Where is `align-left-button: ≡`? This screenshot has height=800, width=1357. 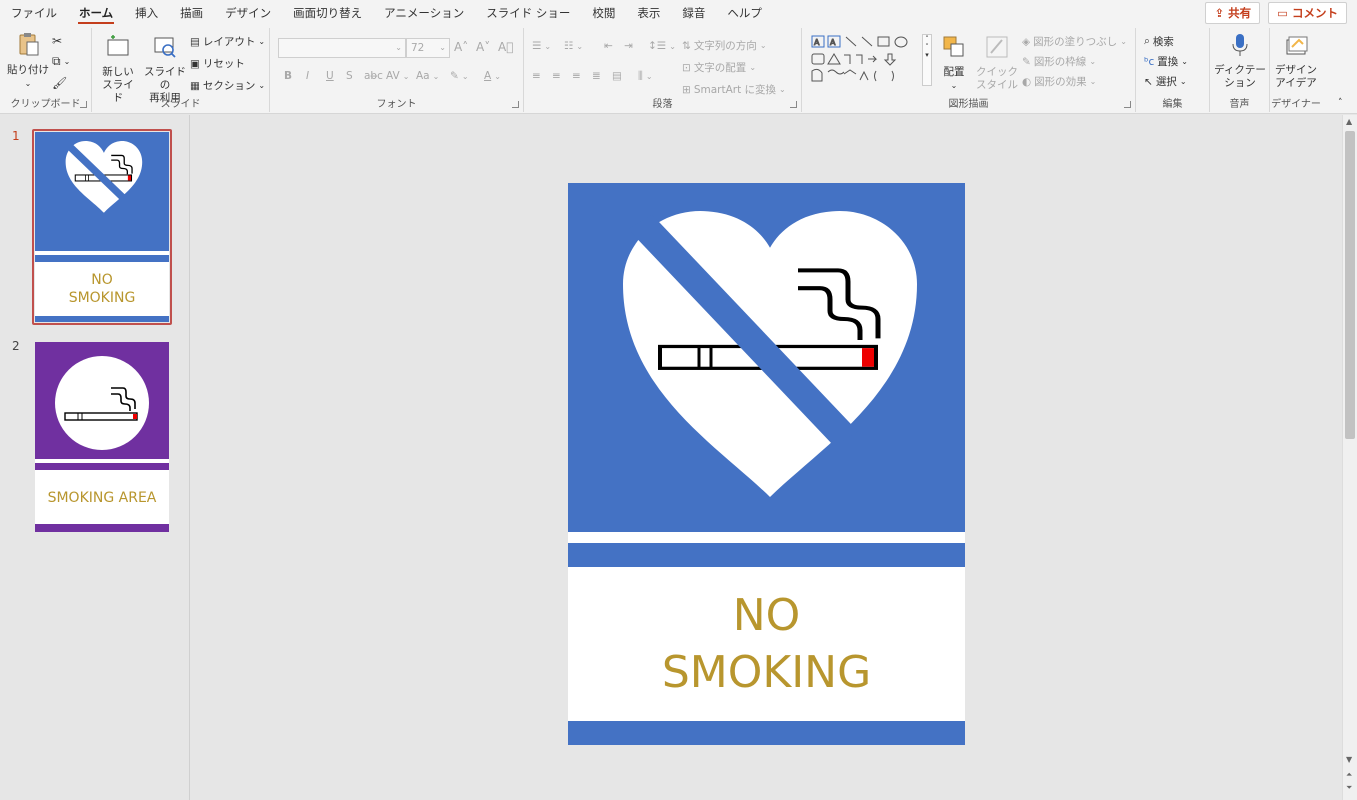
align-left-button: ≡ is located at coordinates (536, 76).